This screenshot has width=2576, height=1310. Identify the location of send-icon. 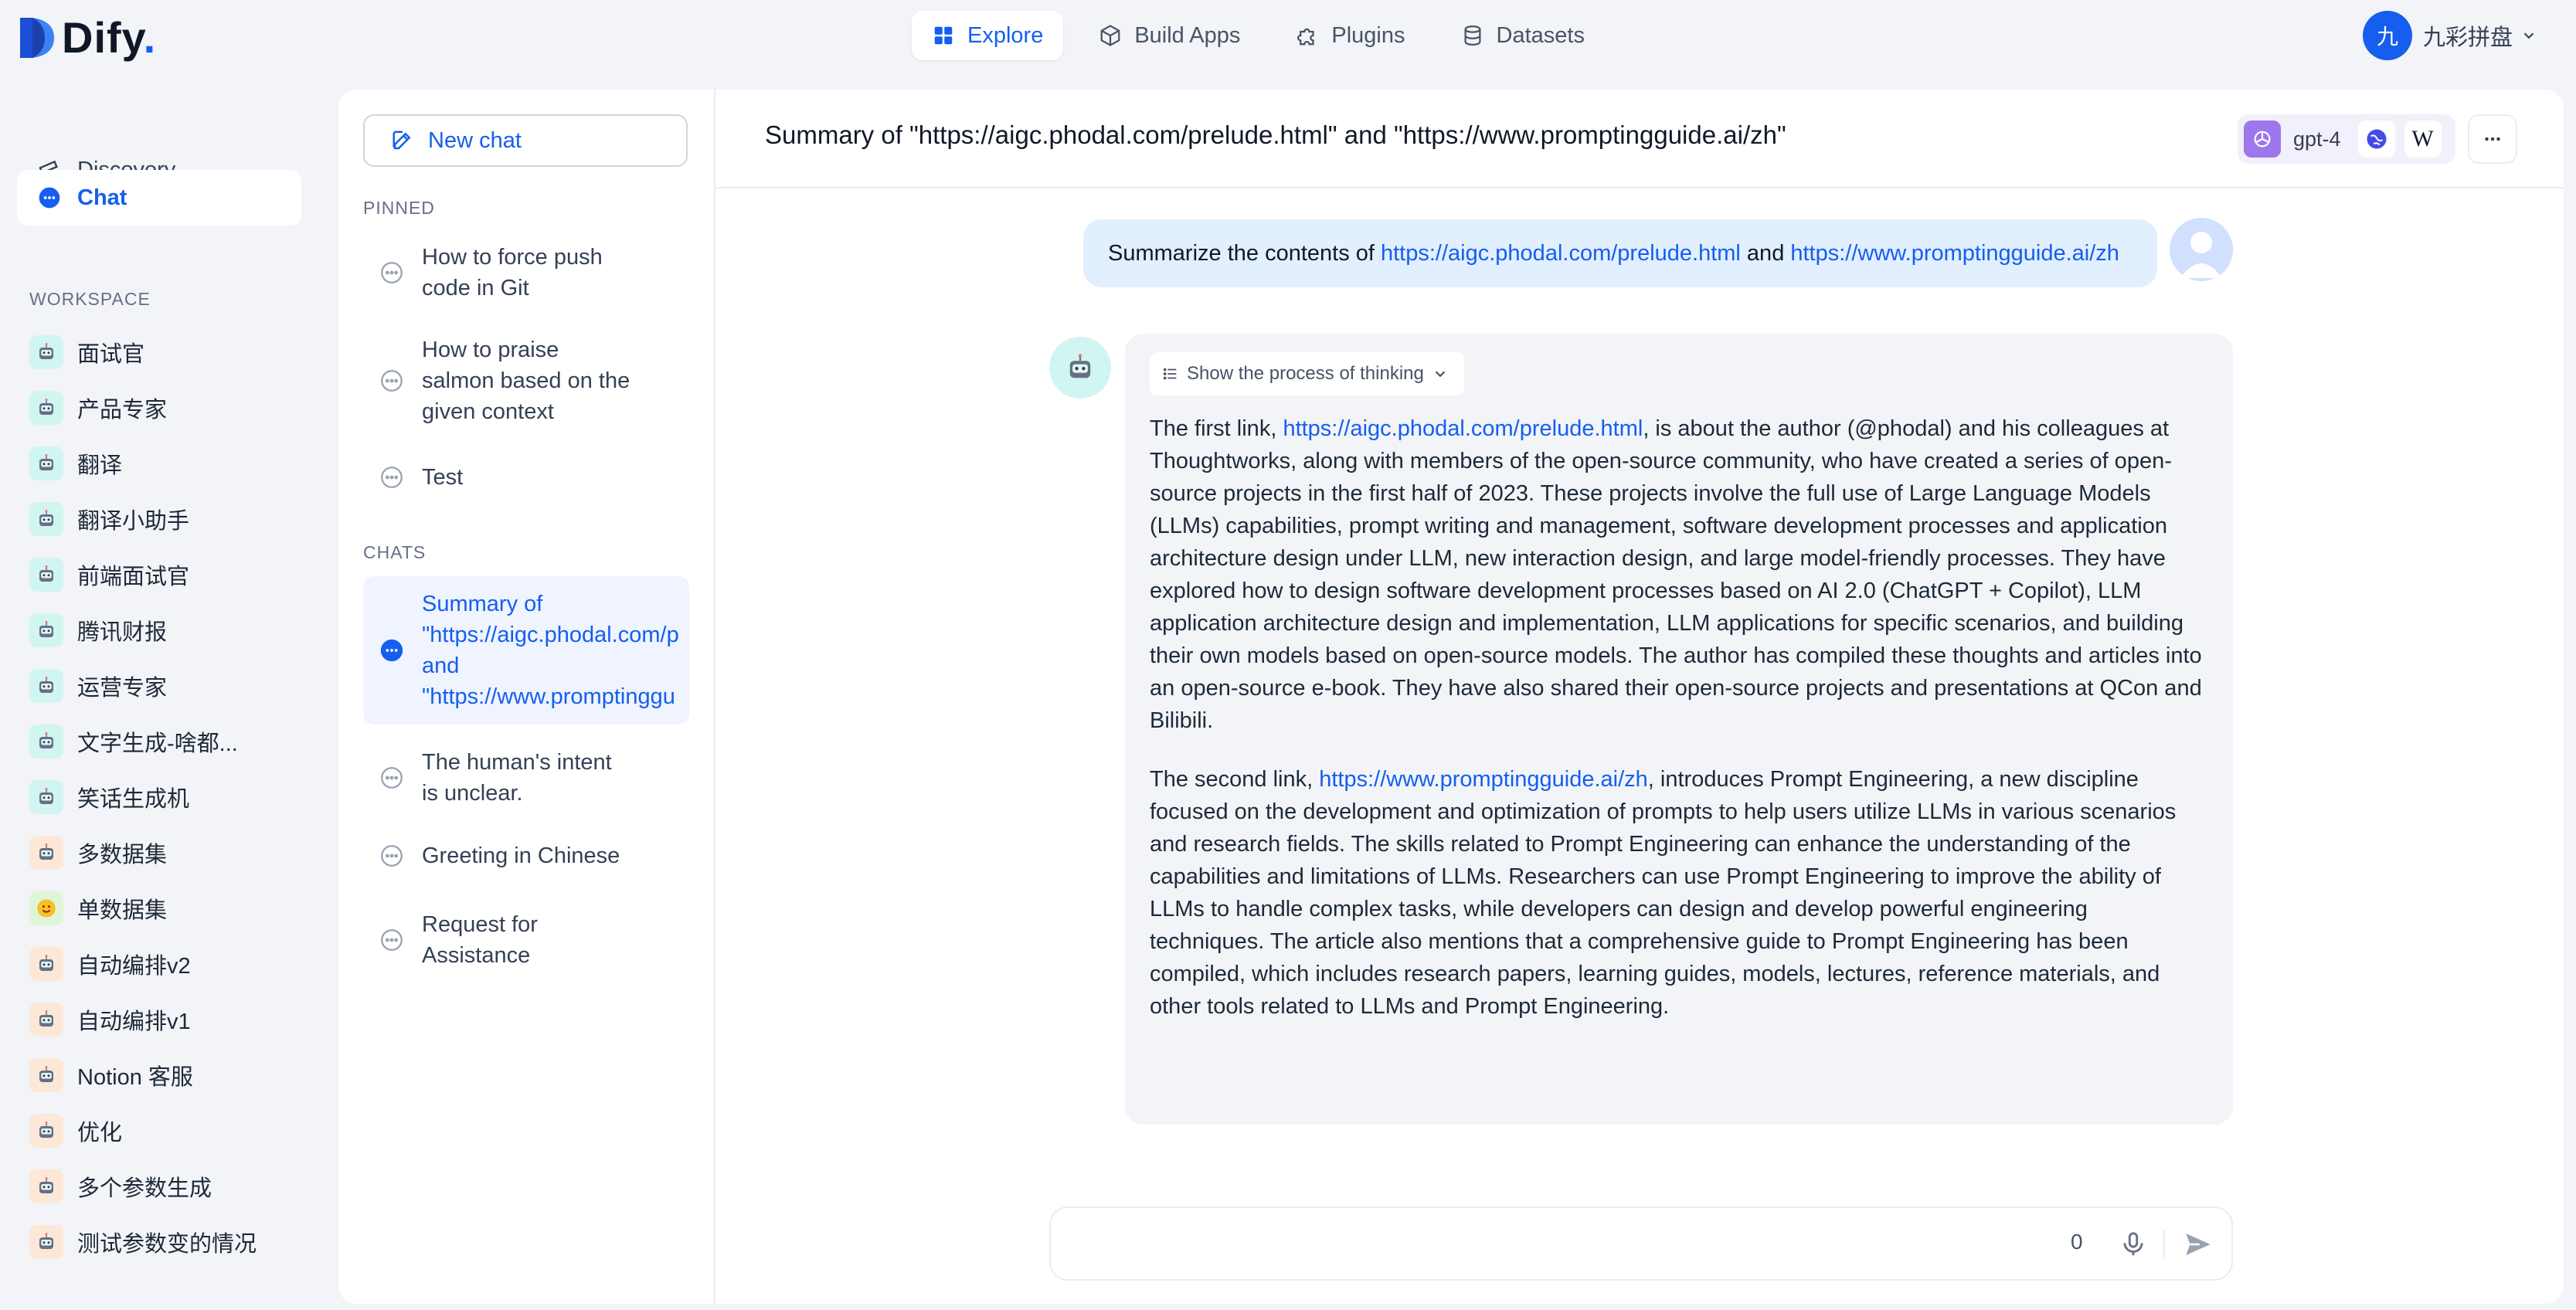
(2198, 1244).